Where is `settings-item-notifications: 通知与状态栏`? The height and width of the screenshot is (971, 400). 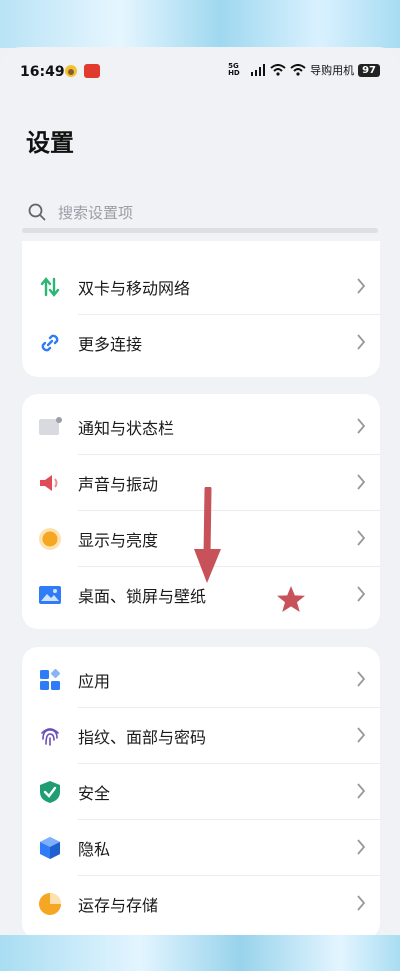 settings-item-notifications: 通知与状态栏 is located at coordinates (201, 427).